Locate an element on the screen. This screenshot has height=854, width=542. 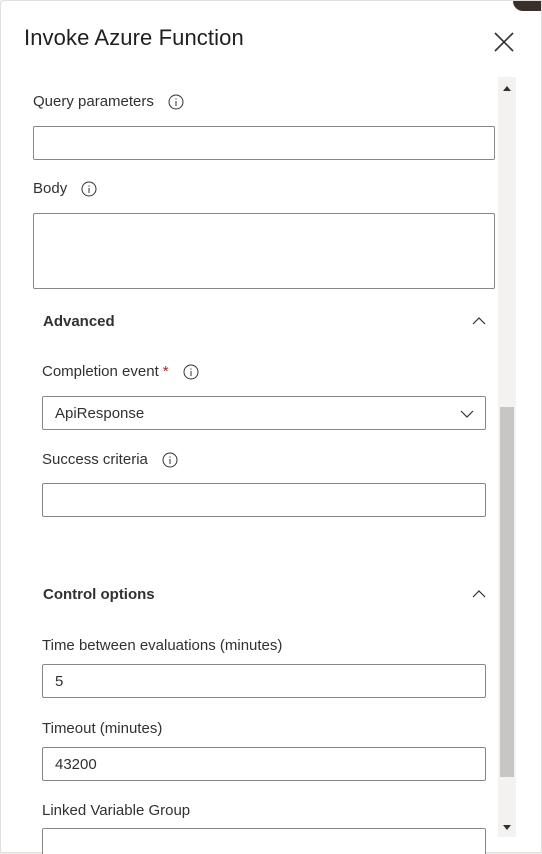
scroll-up-button is located at coordinates (507, 89).